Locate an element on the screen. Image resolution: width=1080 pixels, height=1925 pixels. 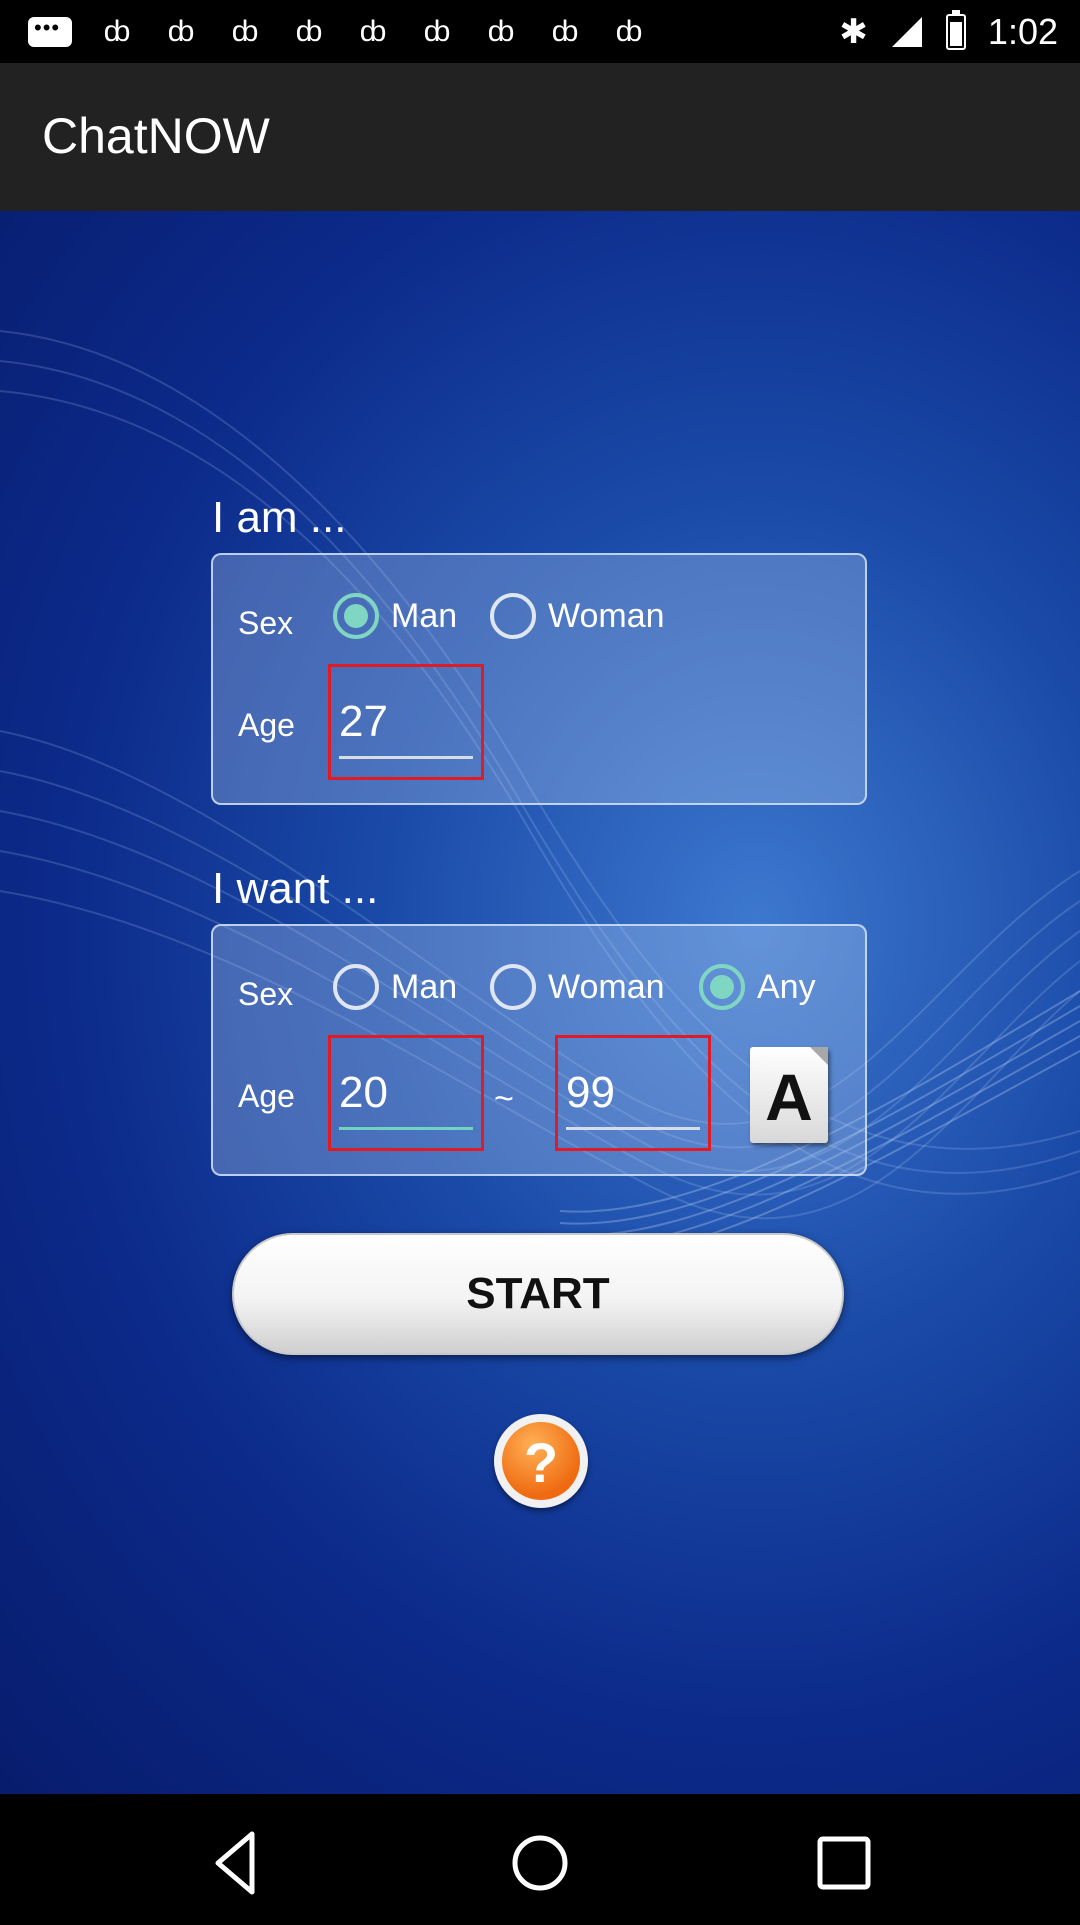
i-want-panel: Sex Man Woman Any Age 20 ~ 99 A is located at coordinates (539, 1050).